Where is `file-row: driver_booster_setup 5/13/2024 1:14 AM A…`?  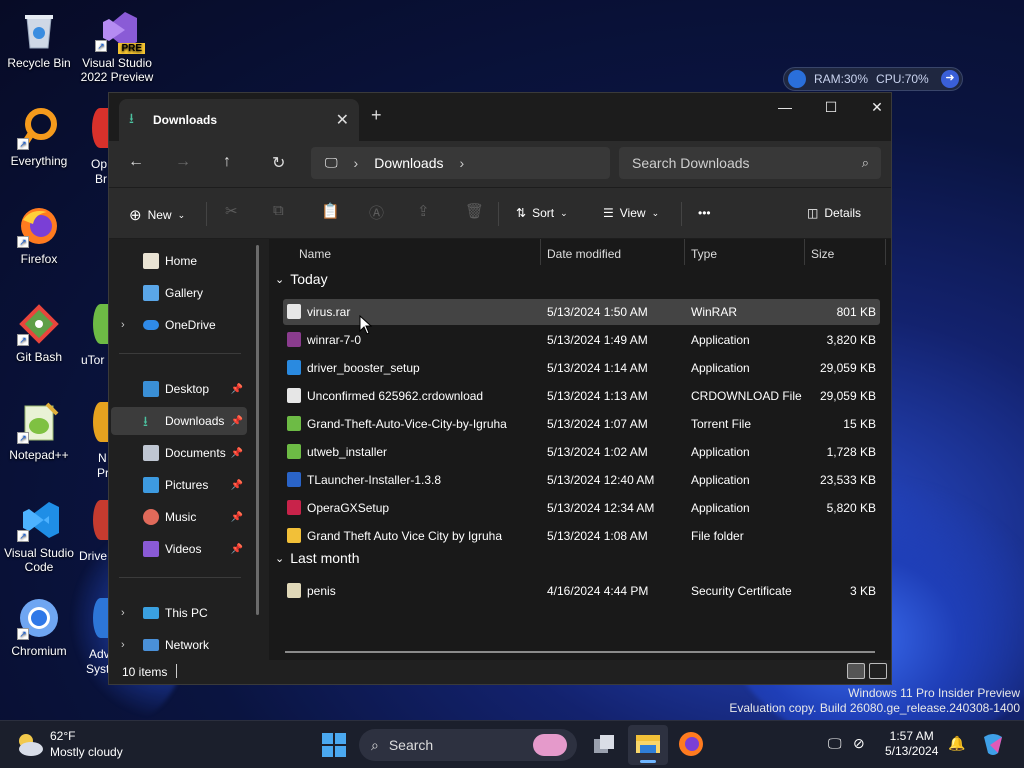 file-row: driver_booster_setup 5/13/2024 1:14 AM A… is located at coordinates (581, 368).